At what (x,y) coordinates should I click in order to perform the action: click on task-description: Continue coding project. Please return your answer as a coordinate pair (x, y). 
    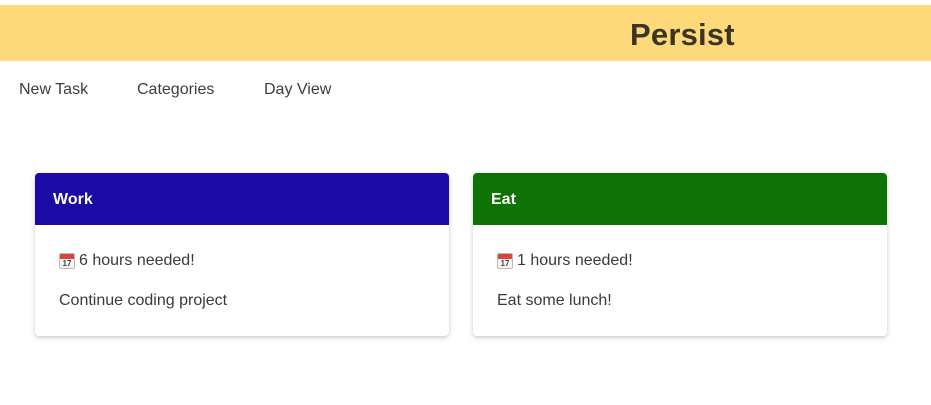
    Looking at the image, I should click on (143, 300).